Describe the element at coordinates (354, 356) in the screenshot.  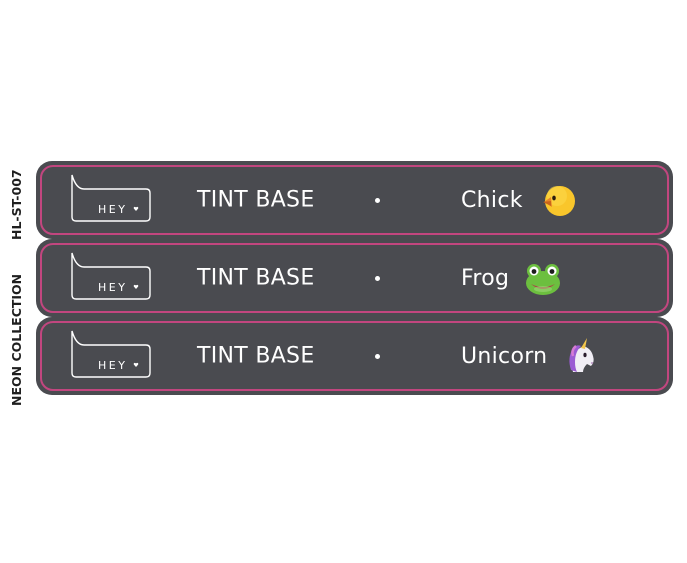
I see `sticker-strip-unicorn: HEY TINT BASE Unicorn` at that location.